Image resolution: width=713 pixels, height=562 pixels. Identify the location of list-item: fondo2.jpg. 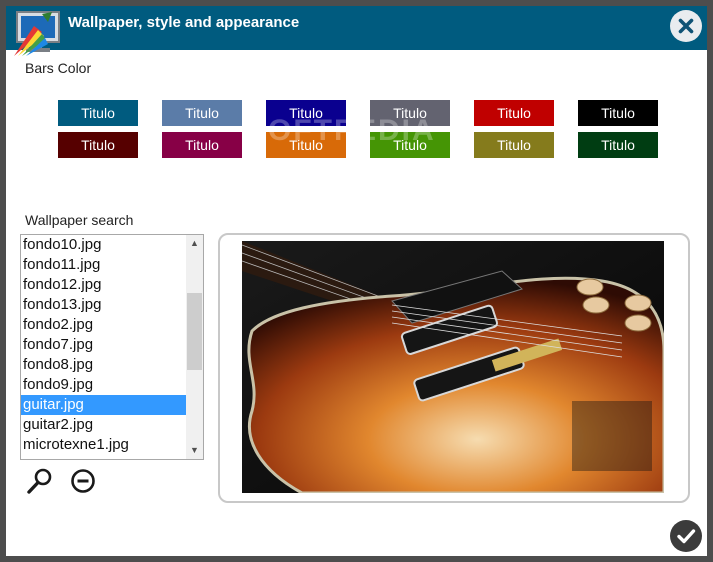
(103, 325).